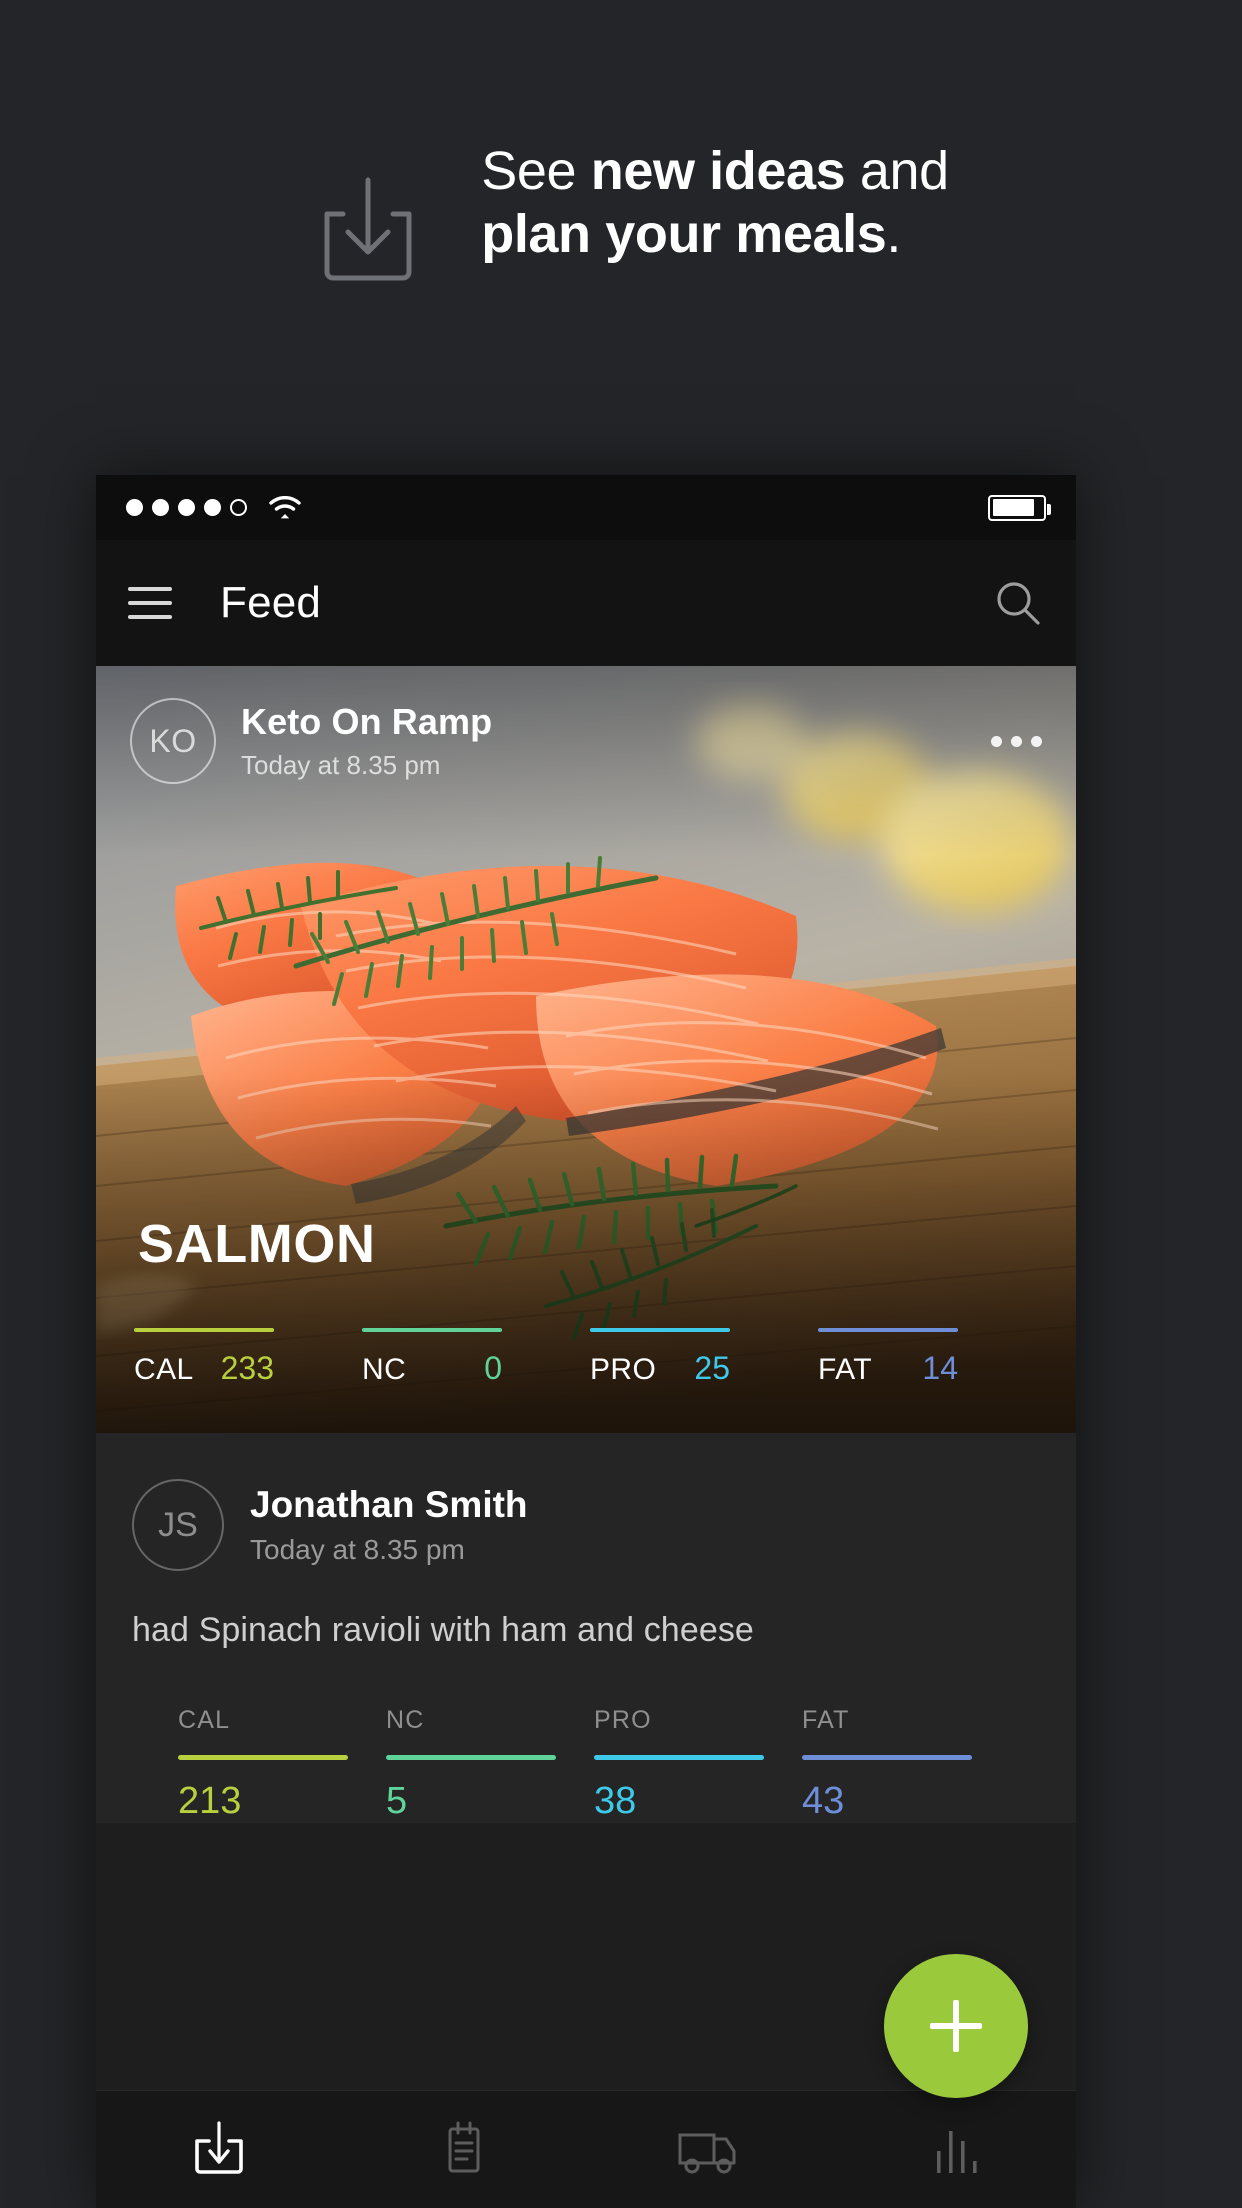  What do you see at coordinates (476, 1357) in the screenshot?
I see `macro-nc: NC 0` at bounding box center [476, 1357].